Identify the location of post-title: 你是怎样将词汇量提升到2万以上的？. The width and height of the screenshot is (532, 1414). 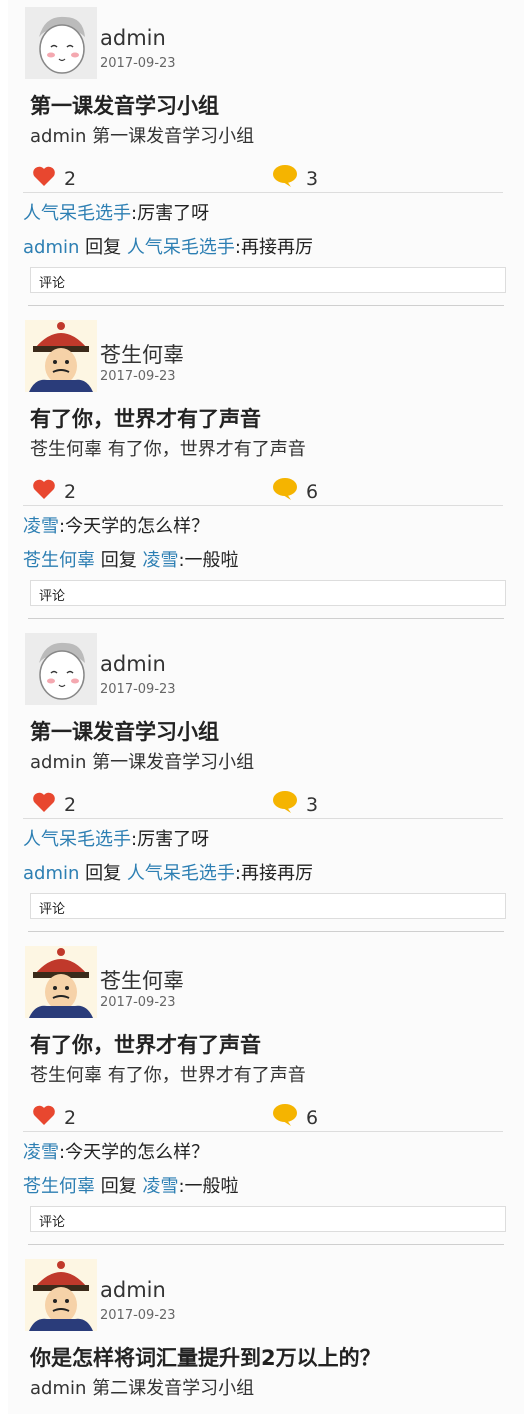
(266, 1350).